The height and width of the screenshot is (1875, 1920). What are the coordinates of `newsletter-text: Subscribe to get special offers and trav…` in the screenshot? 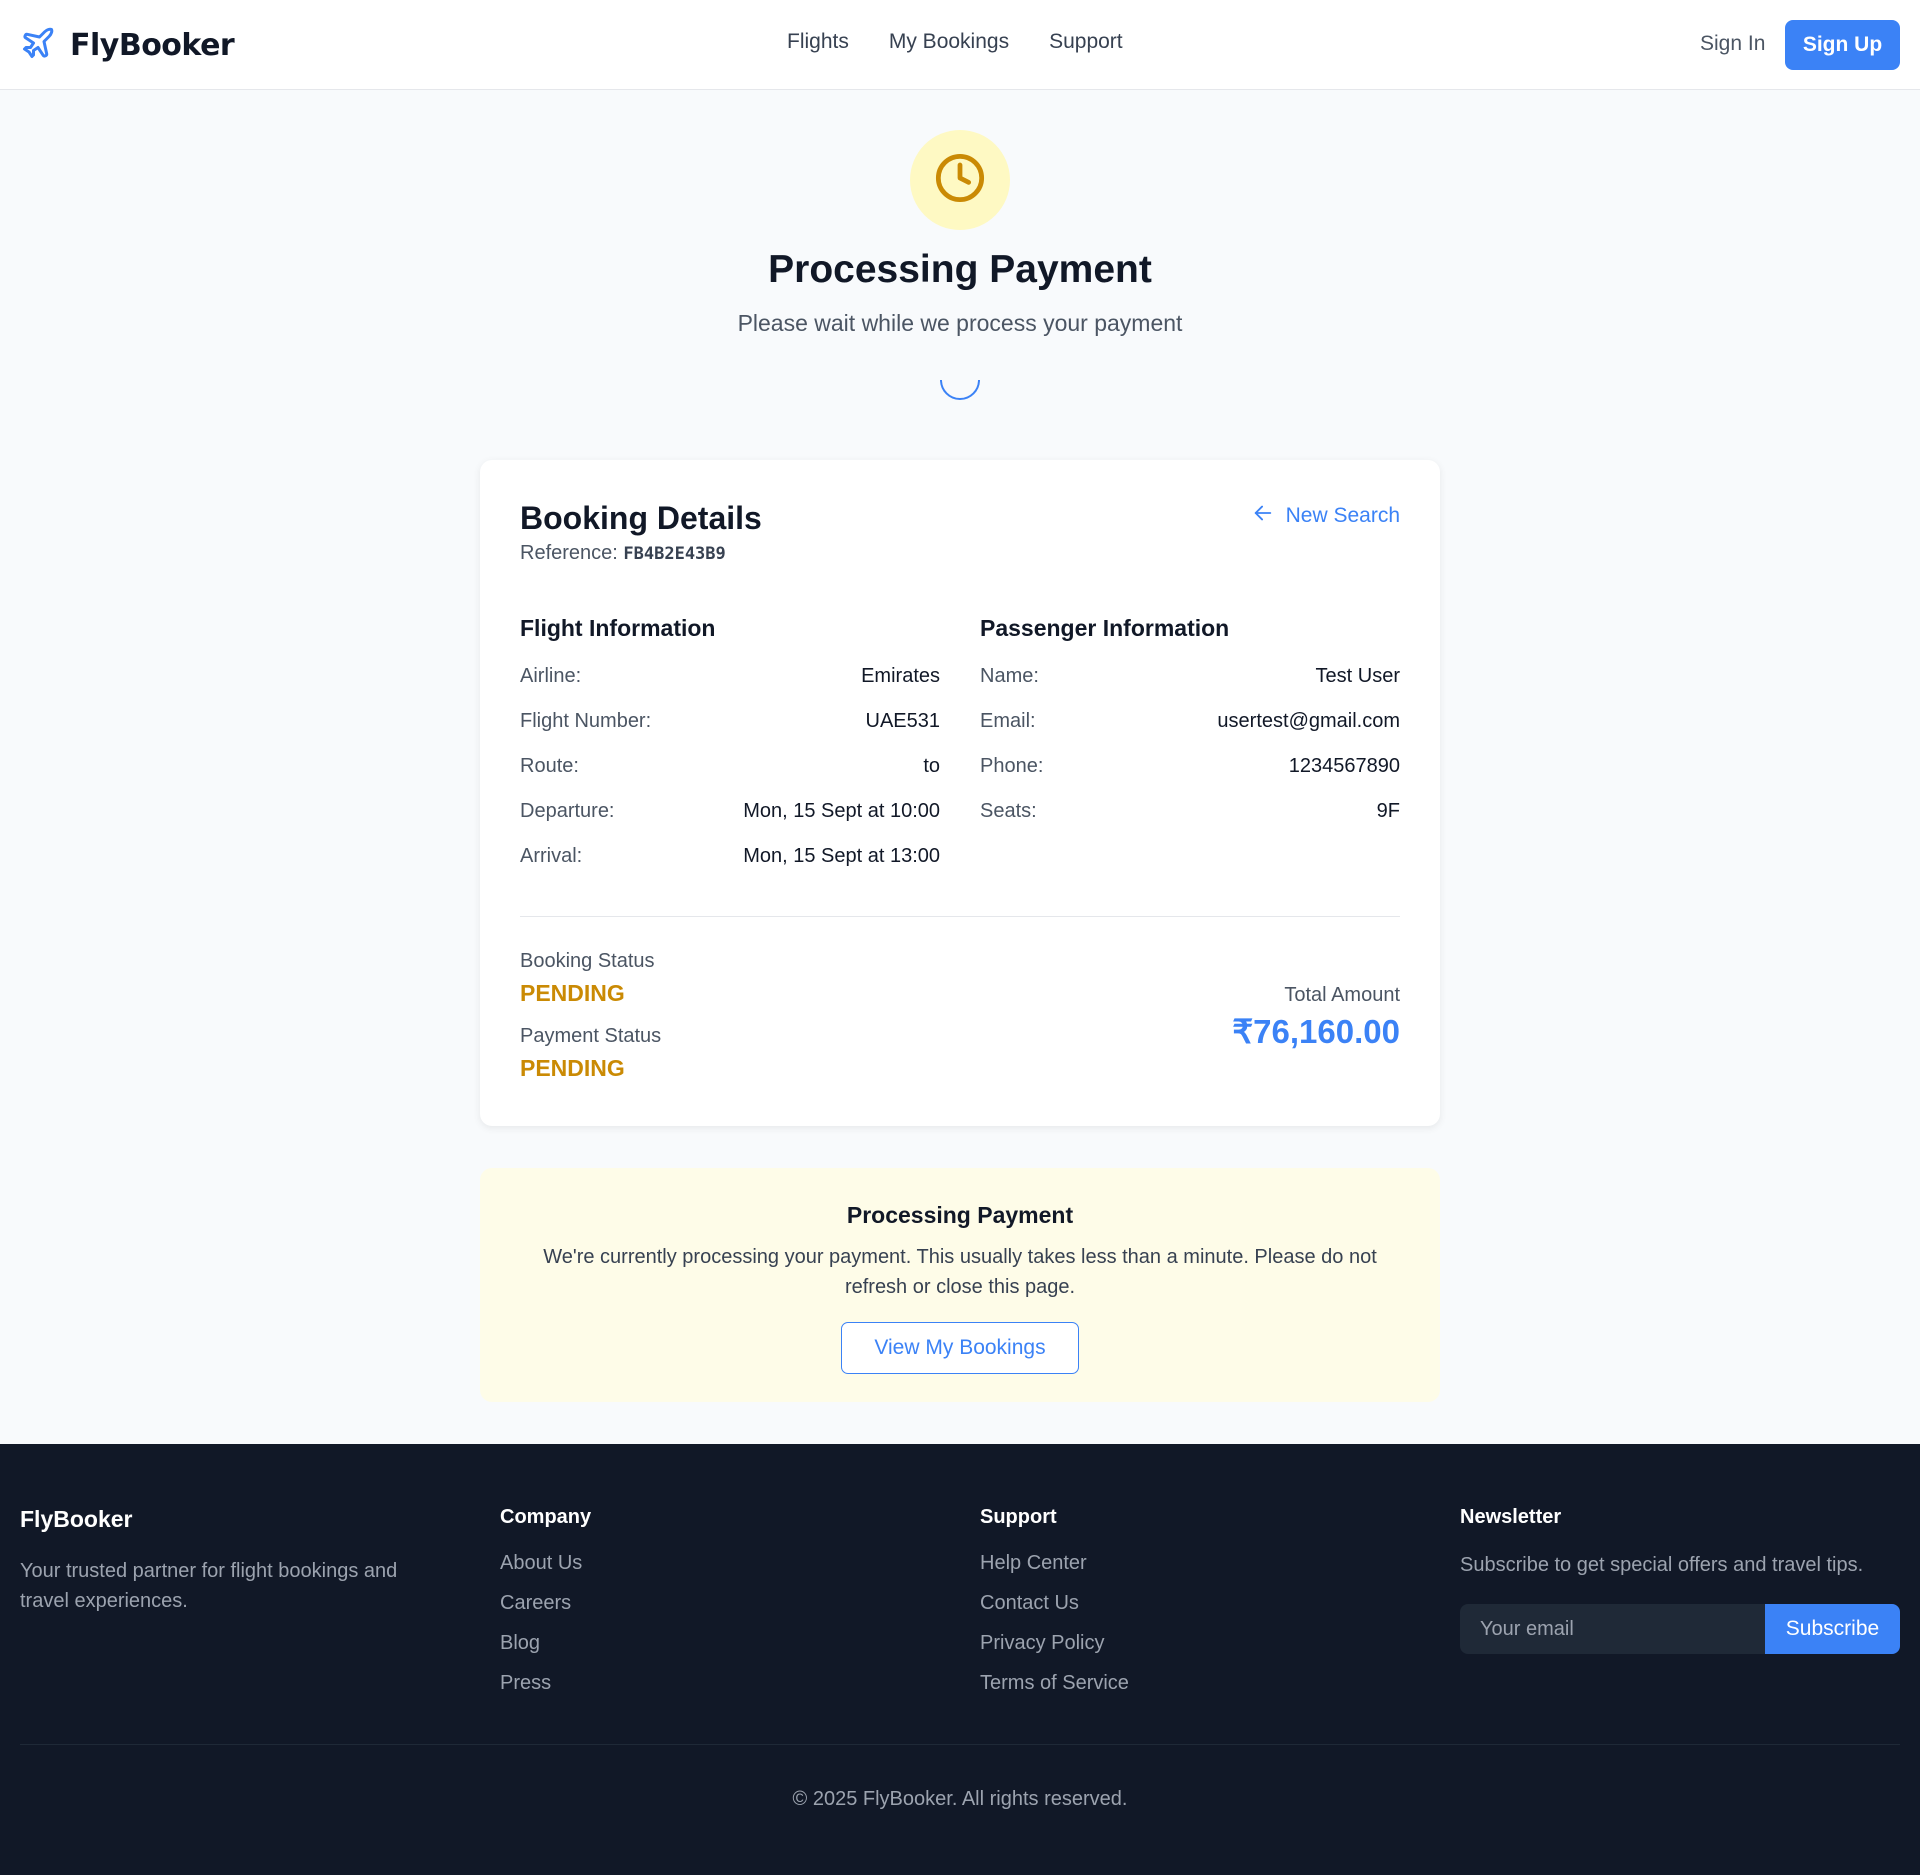 It's located at (1662, 1565).